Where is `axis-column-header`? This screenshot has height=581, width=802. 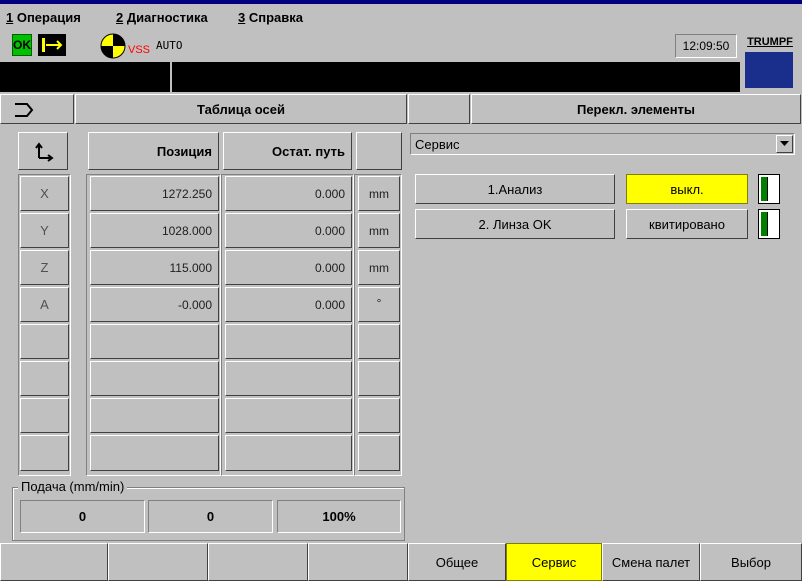 axis-column-header is located at coordinates (43, 151).